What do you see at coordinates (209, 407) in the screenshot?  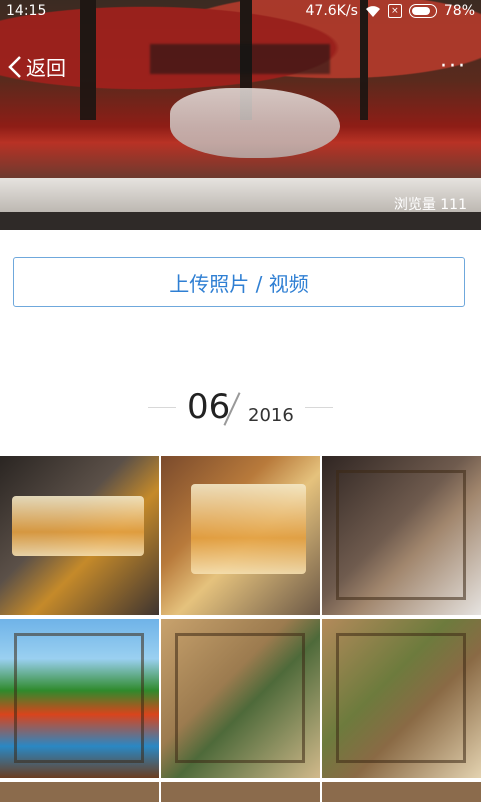 I see `date-month: 06` at bounding box center [209, 407].